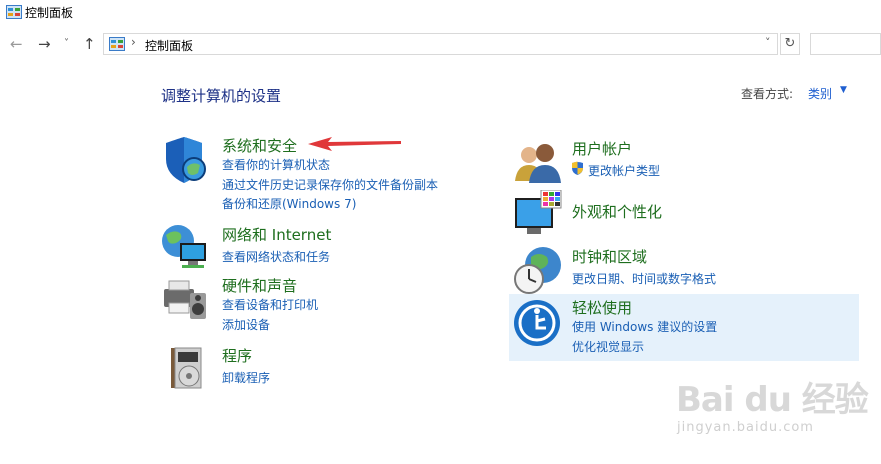 This screenshot has width=881, height=464. Describe the element at coordinates (184, 246) in the screenshot. I see `network-globe-icon` at that location.